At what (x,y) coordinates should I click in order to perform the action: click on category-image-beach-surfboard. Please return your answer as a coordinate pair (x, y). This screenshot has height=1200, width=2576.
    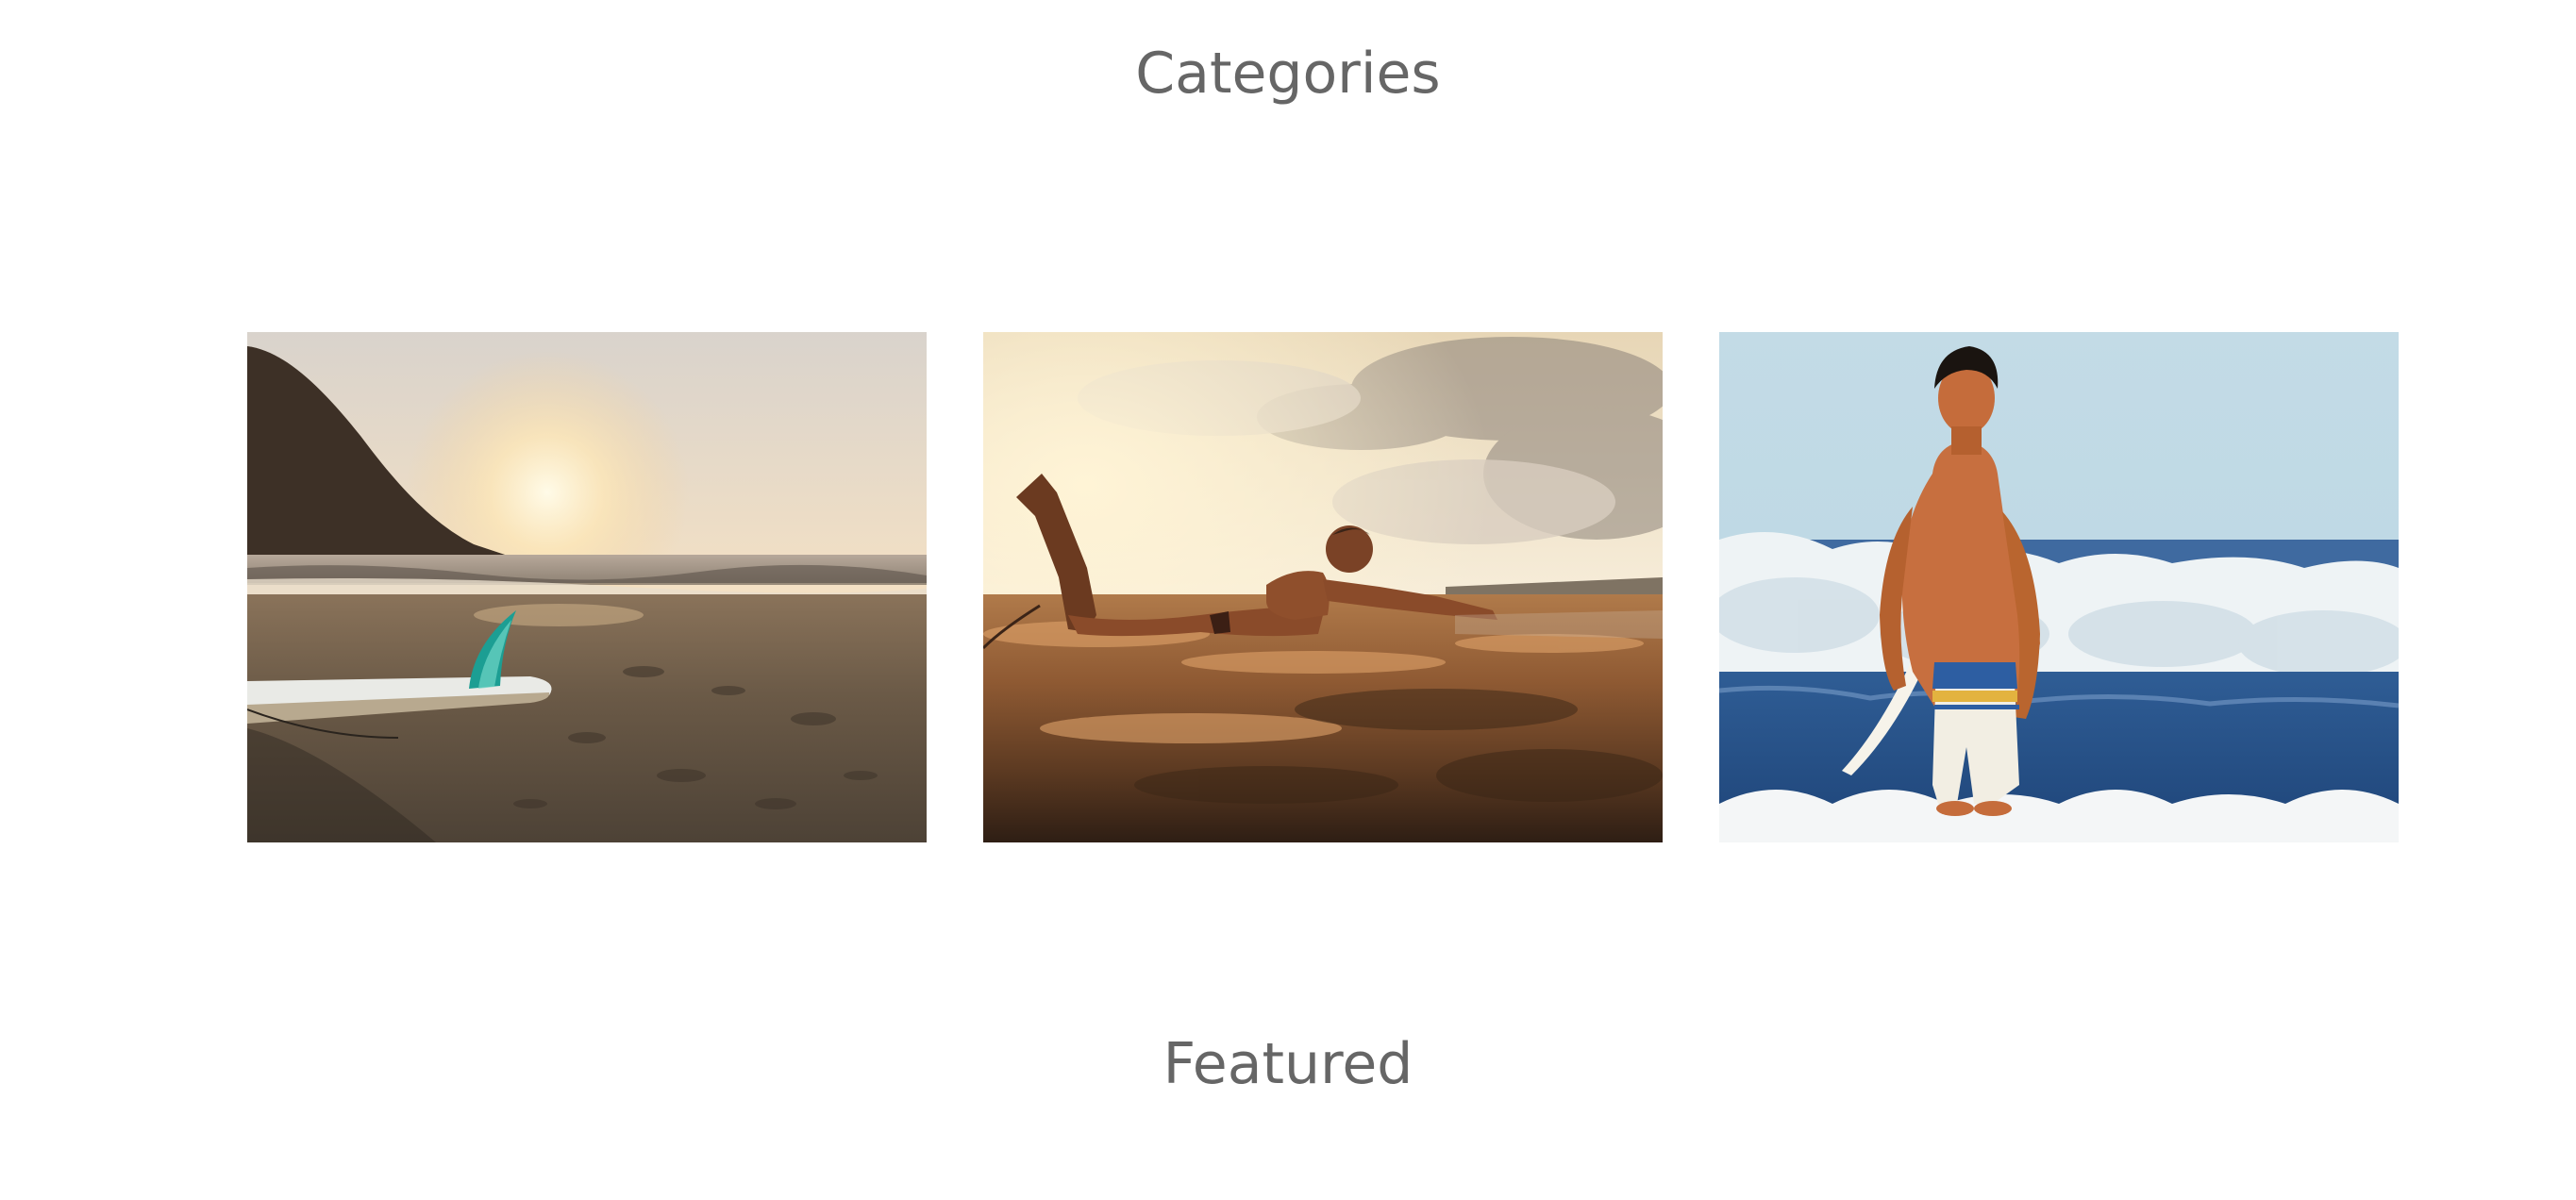
    Looking at the image, I should click on (587, 587).